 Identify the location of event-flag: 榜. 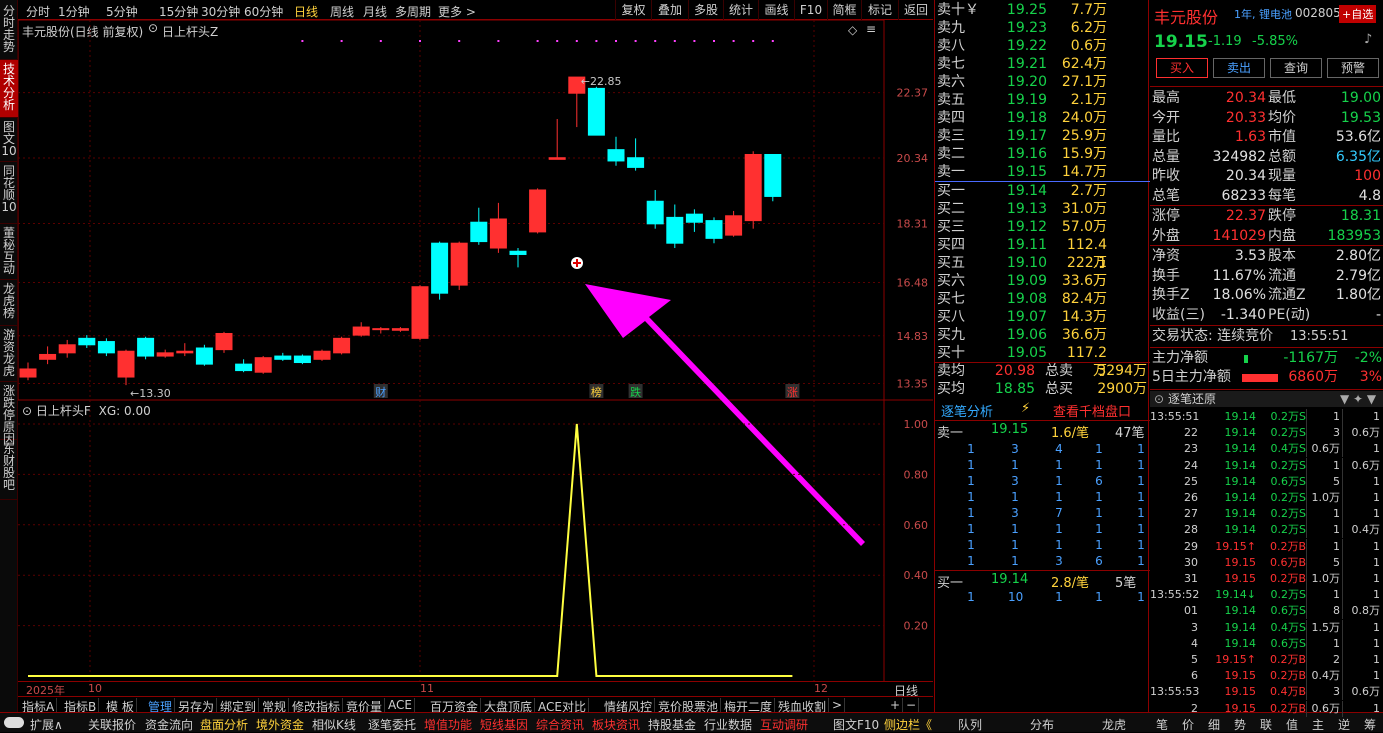
(596, 392).